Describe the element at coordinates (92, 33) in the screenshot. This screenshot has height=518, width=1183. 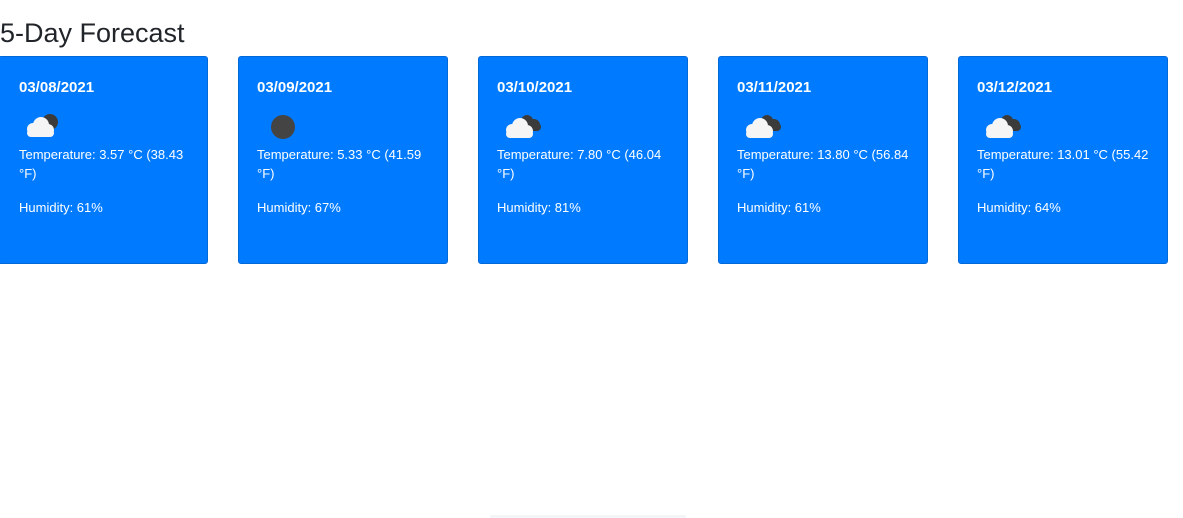
I see `forecast-title: 5-Day Forecast` at that location.